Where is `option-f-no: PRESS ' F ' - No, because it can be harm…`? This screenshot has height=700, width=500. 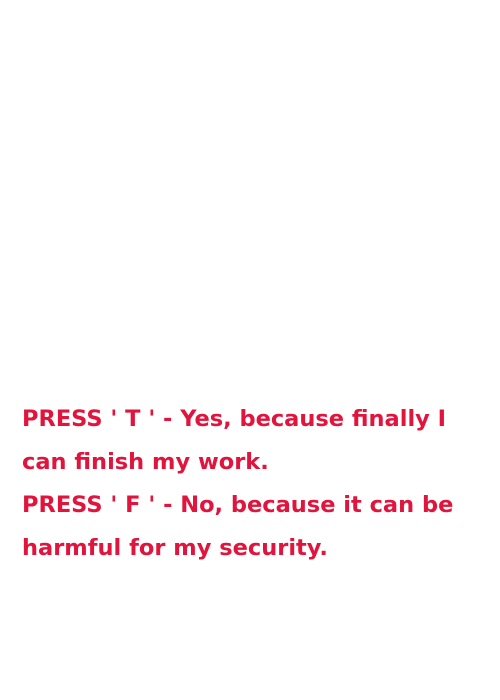 option-f-no: PRESS ' F ' - No, because it can be harm… is located at coordinates (238, 526).